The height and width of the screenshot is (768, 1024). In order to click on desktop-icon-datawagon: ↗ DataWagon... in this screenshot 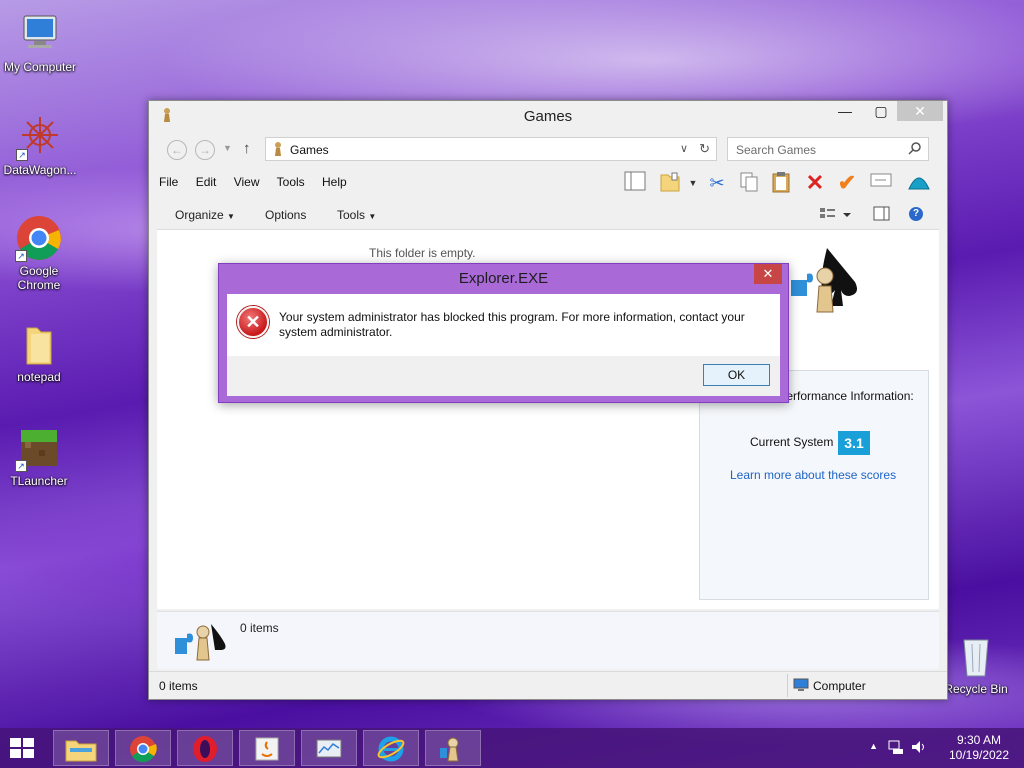, I will do `click(40, 145)`.